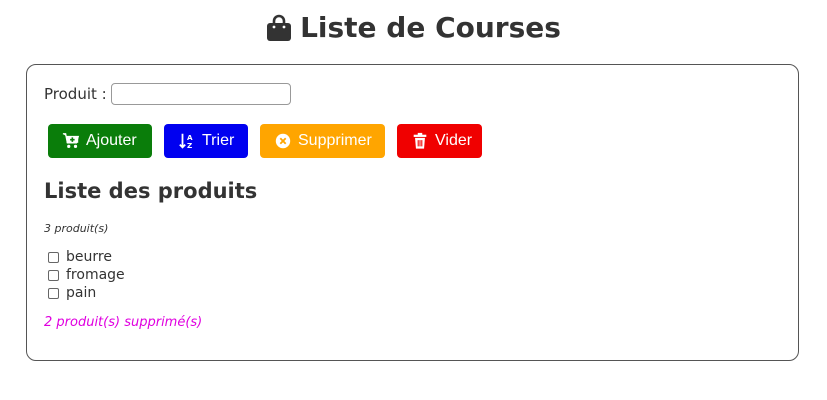 The image size is (827, 400). I want to click on add-button-label: Ajouter, so click(111, 140).